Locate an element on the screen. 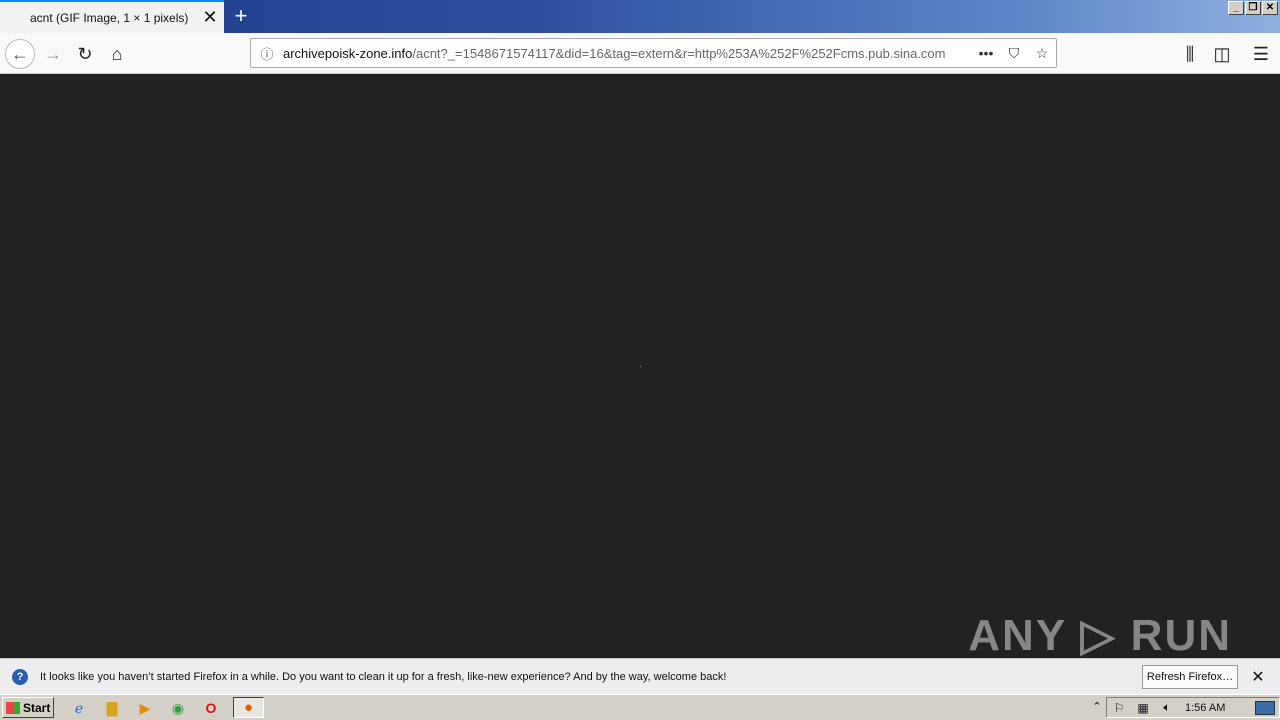  reload-icon: ↻ is located at coordinates (85, 54).